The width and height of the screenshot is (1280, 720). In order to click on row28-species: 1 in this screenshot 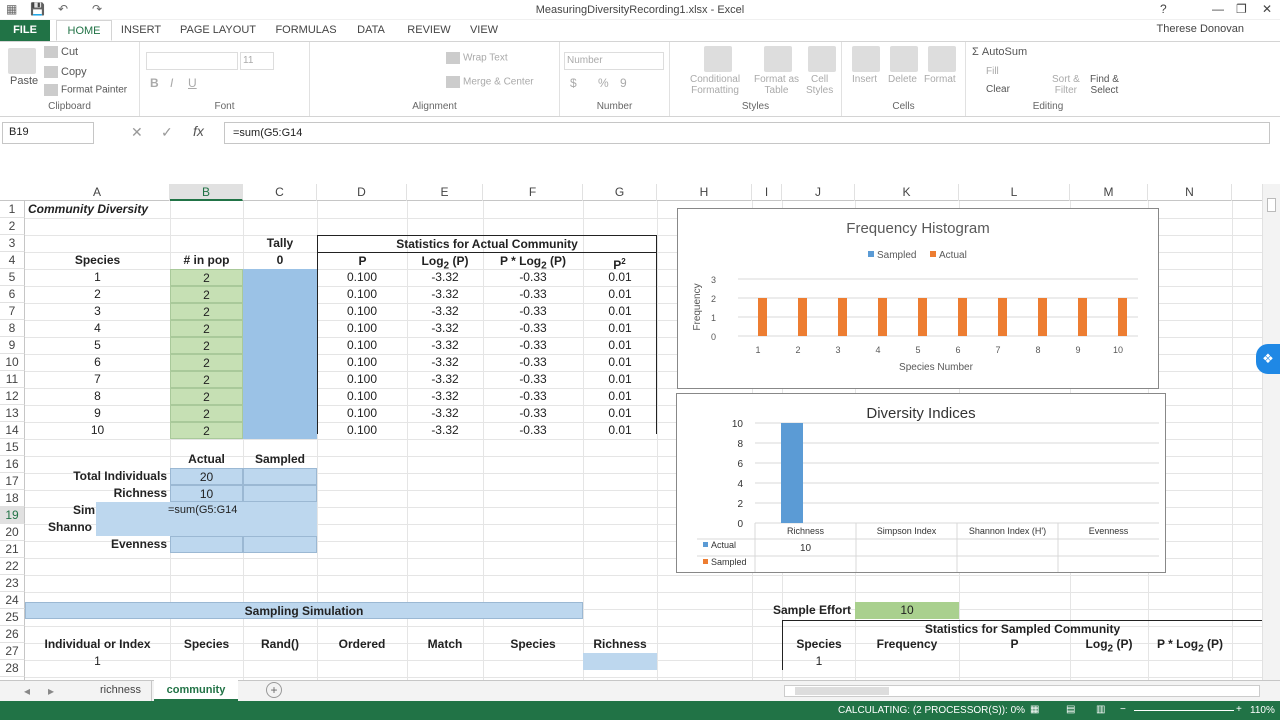, I will do `click(818, 661)`.